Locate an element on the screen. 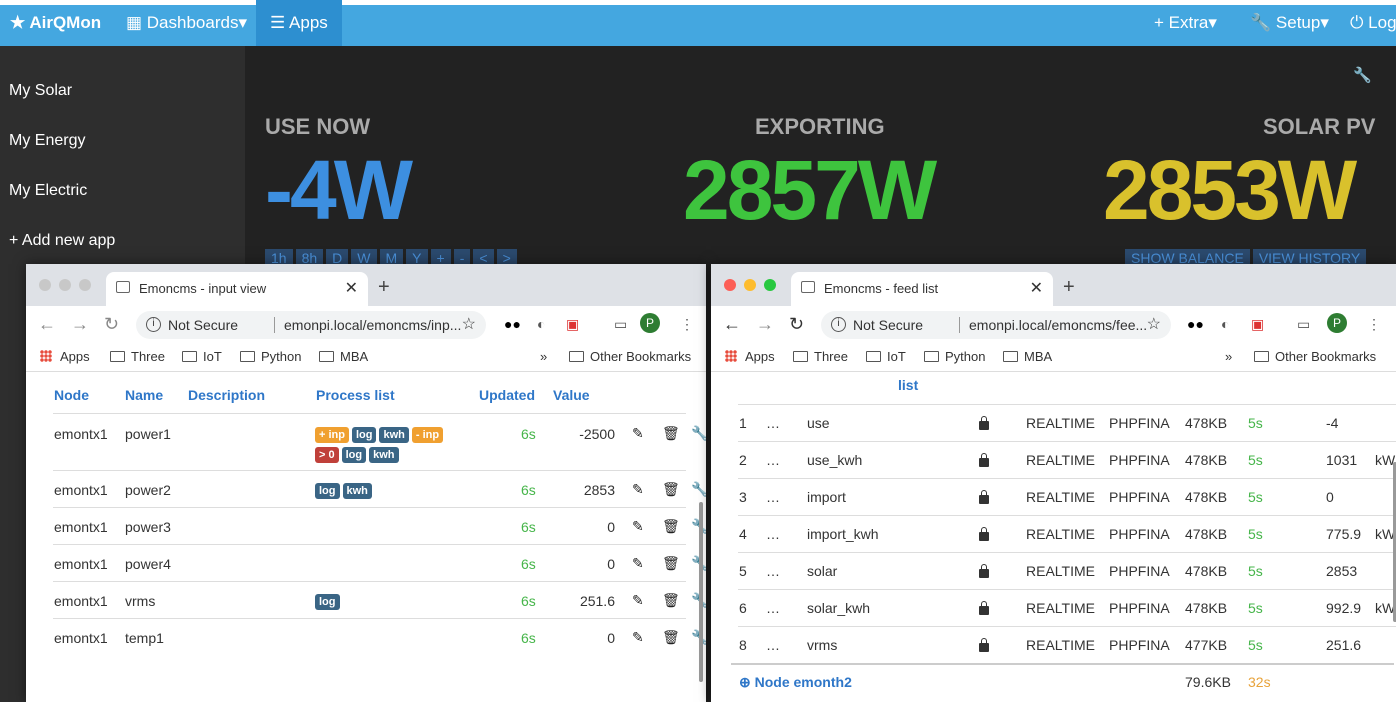 The width and height of the screenshot is (1396, 702). sidebar-item-my-energy: My Energy is located at coordinates (47, 141).